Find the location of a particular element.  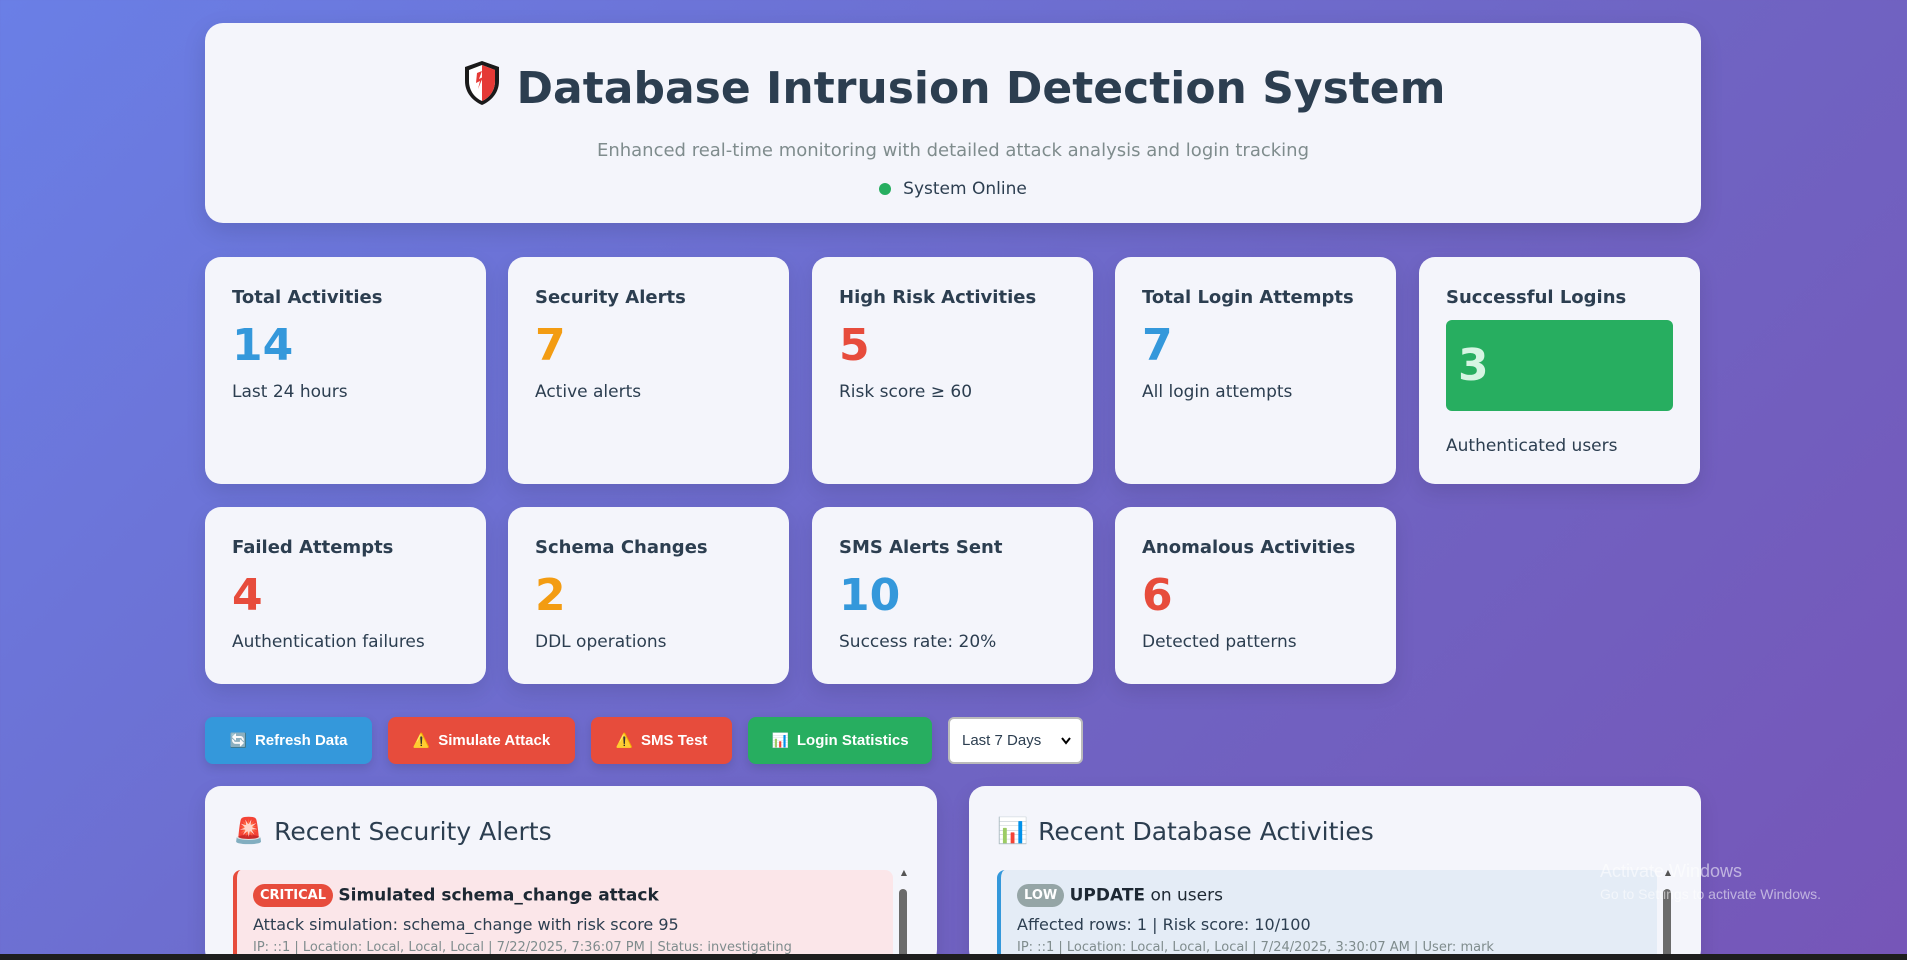

stat-subtitle: Detected patterns is located at coordinates (1219, 642).